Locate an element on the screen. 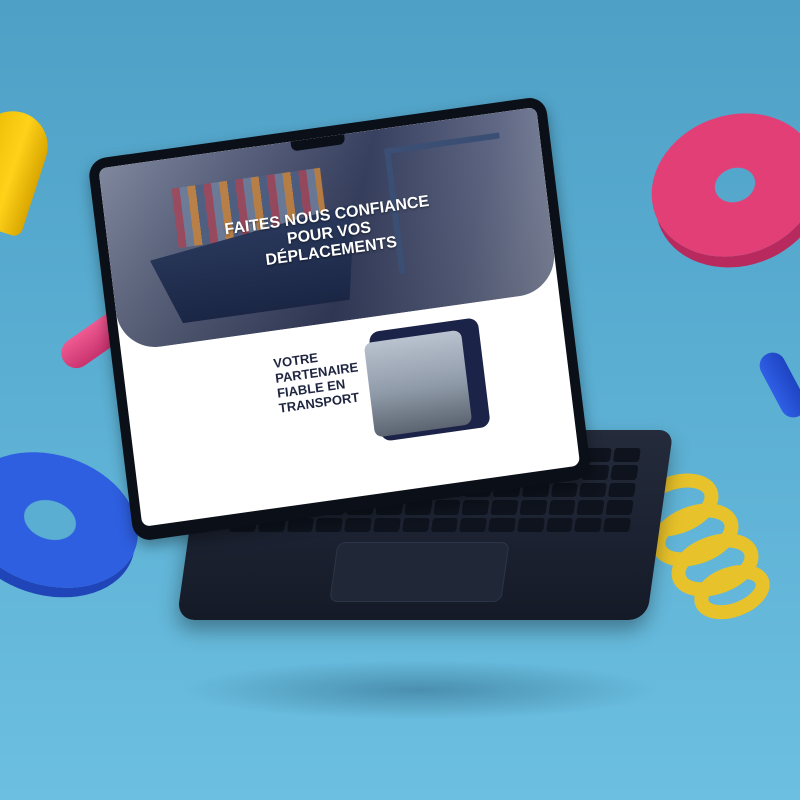 The image size is (800, 800). about-heading: VOTRE PARTENAIRE FIABLE EN TRANSPORT is located at coordinates (316, 382).